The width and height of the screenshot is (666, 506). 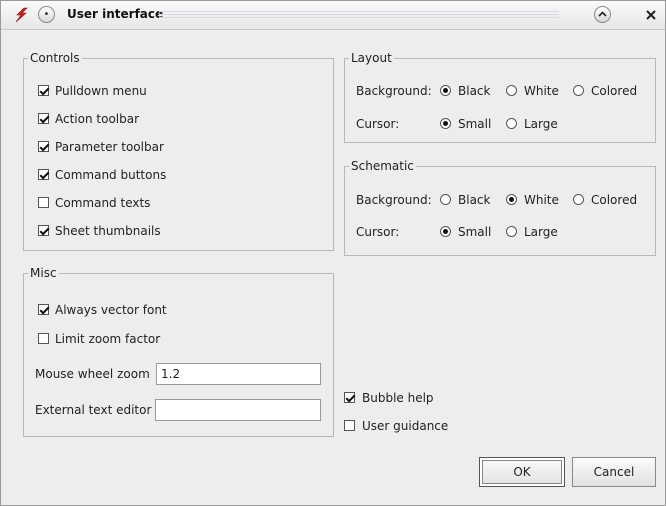 What do you see at coordinates (378, 232) in the screenshot?
I see `schematic-cursor-label: Cursor:` at bounding box center [378, 232].